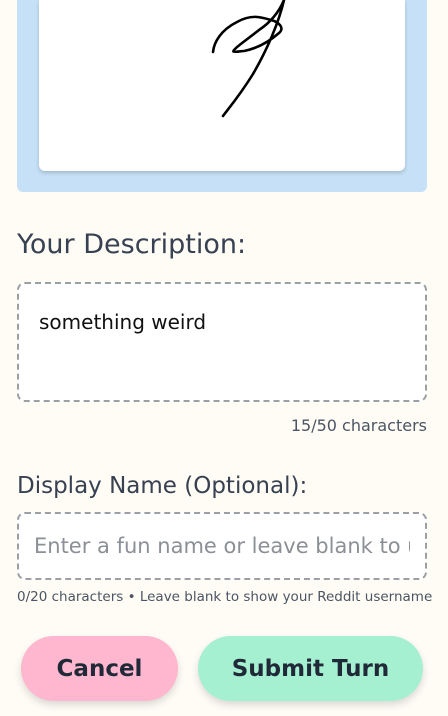 Image resolution: width=448 pixels, height=716 pixels. I want to click on display-name-input, so click(222, 546).